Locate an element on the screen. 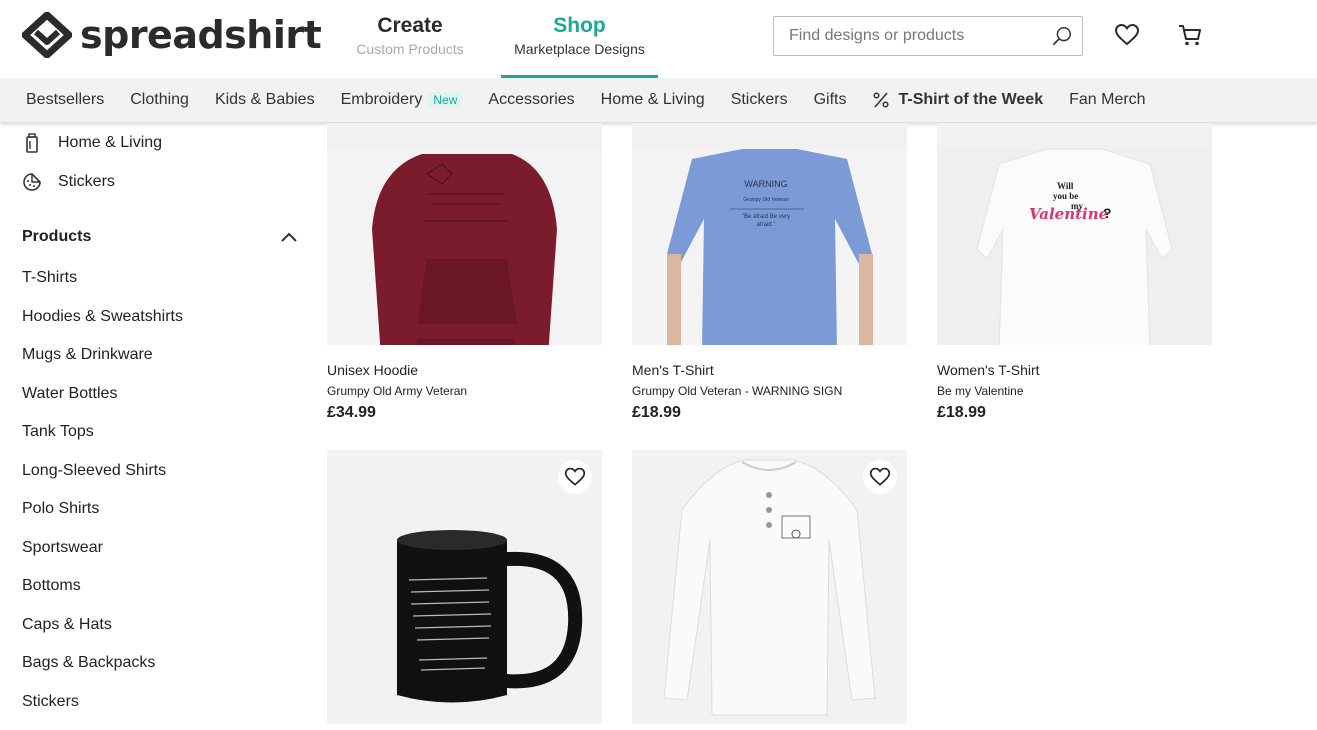 This screenshot has width=1317, height=730. nav-kids-babies: Kids & Babies is located at coordinates (265, 100).